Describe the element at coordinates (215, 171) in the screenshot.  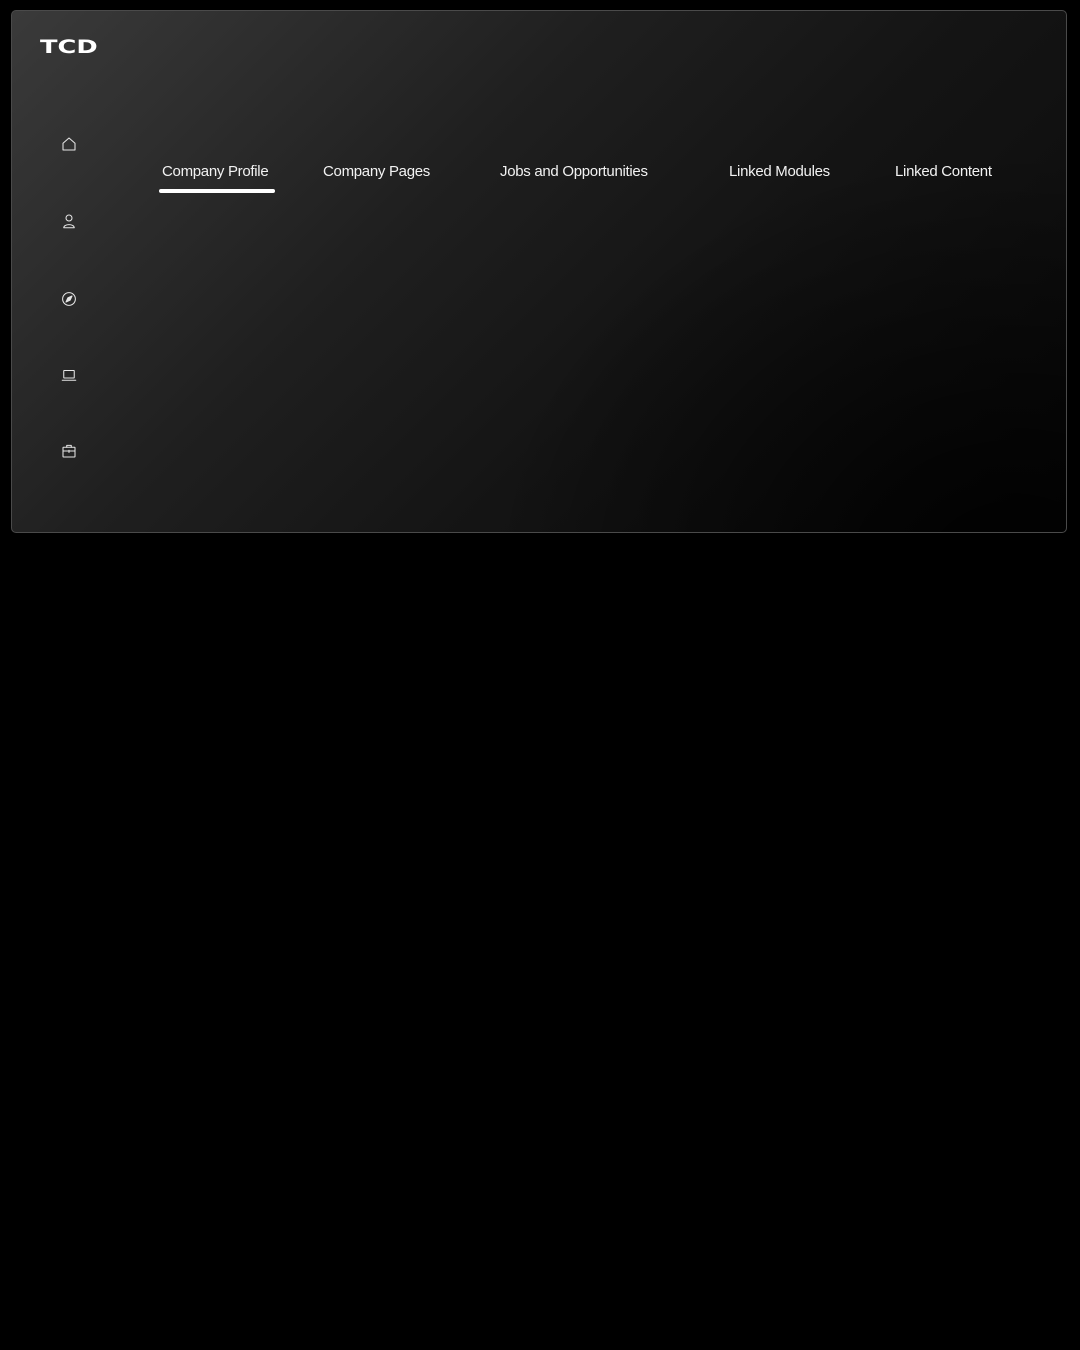
I see `tab-company-profile: Company Profile` at that location.